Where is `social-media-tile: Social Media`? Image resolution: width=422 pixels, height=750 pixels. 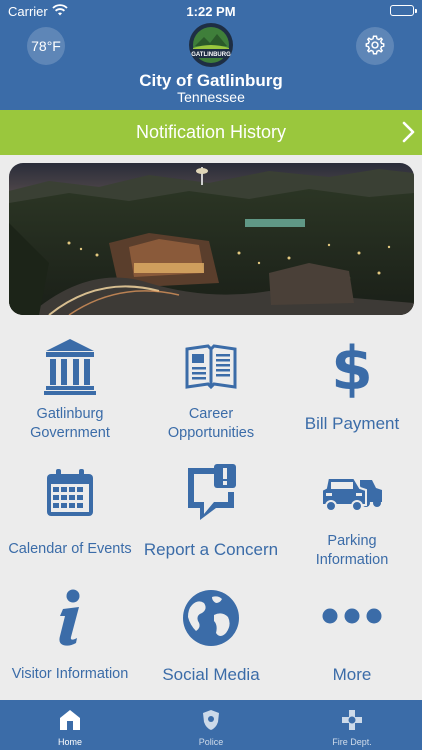 social-media-tile: Social Media is located at coordinates (211, 645).